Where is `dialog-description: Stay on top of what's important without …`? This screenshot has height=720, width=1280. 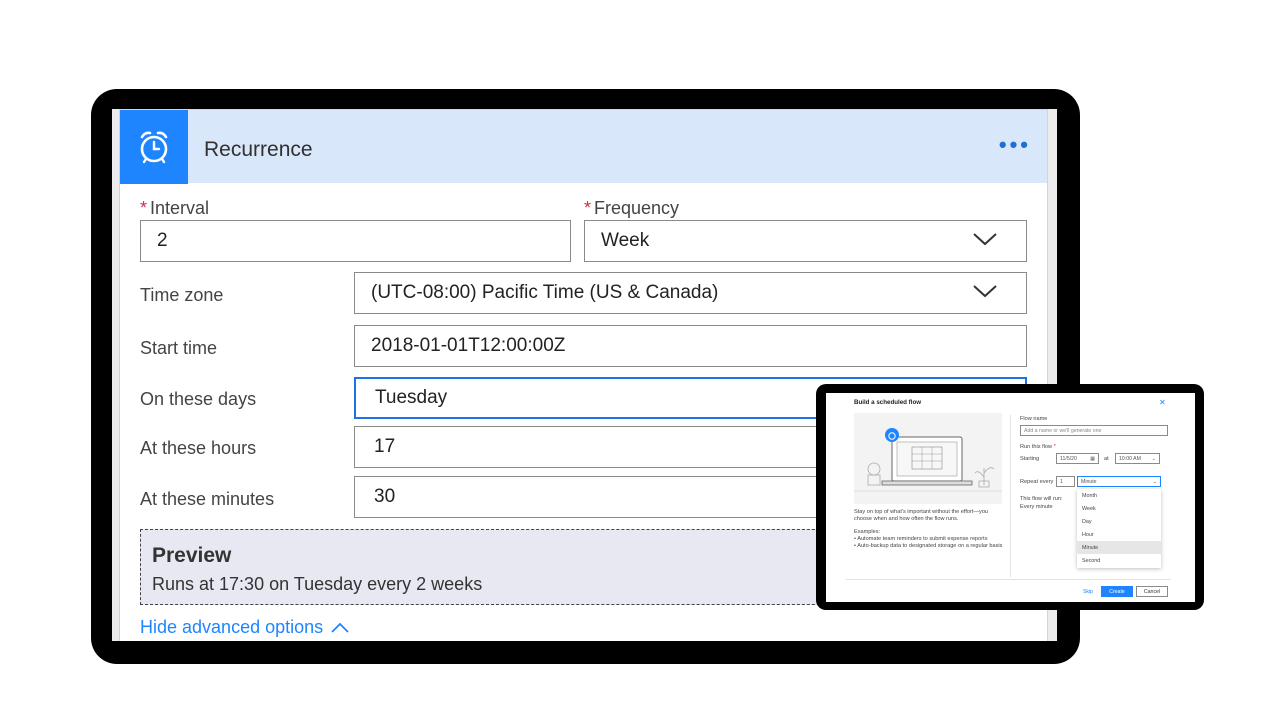
dialog-description: Stay on top of what's important without … is located at coordinates (921, 515).